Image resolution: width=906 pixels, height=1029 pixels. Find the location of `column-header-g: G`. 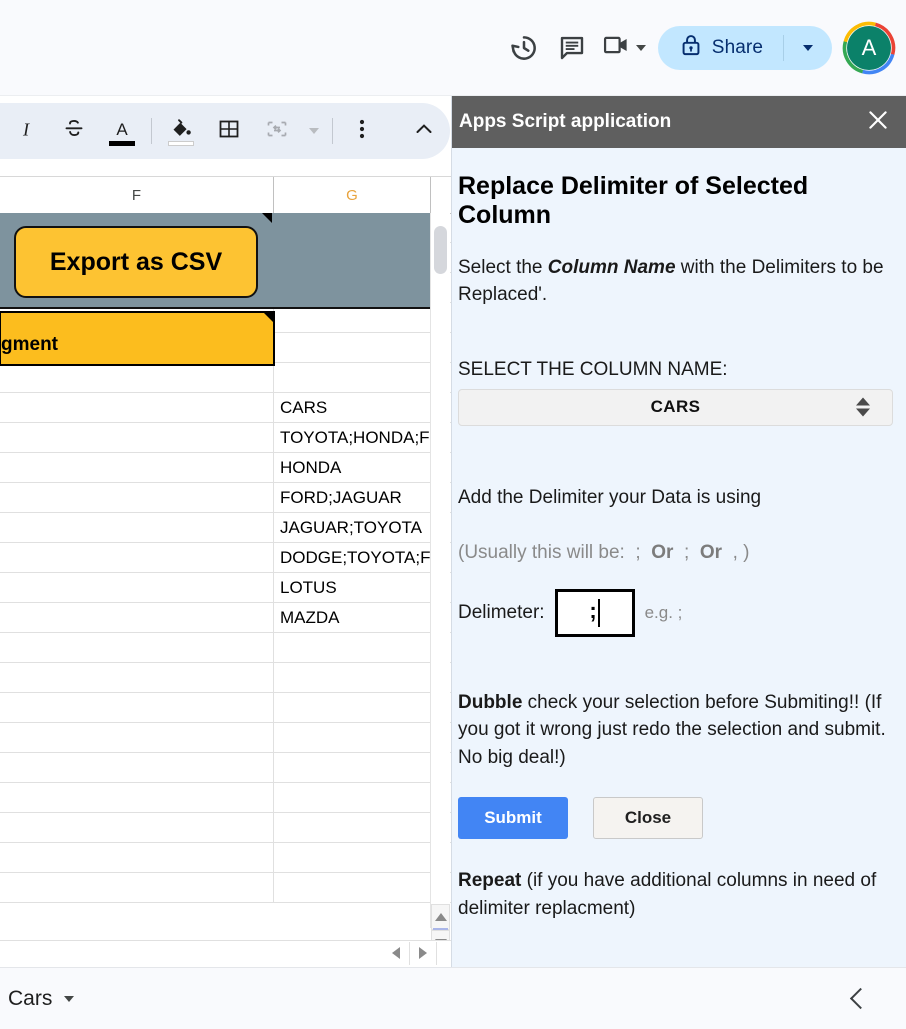

column-header-g: G is located at coordinates (352, 195).